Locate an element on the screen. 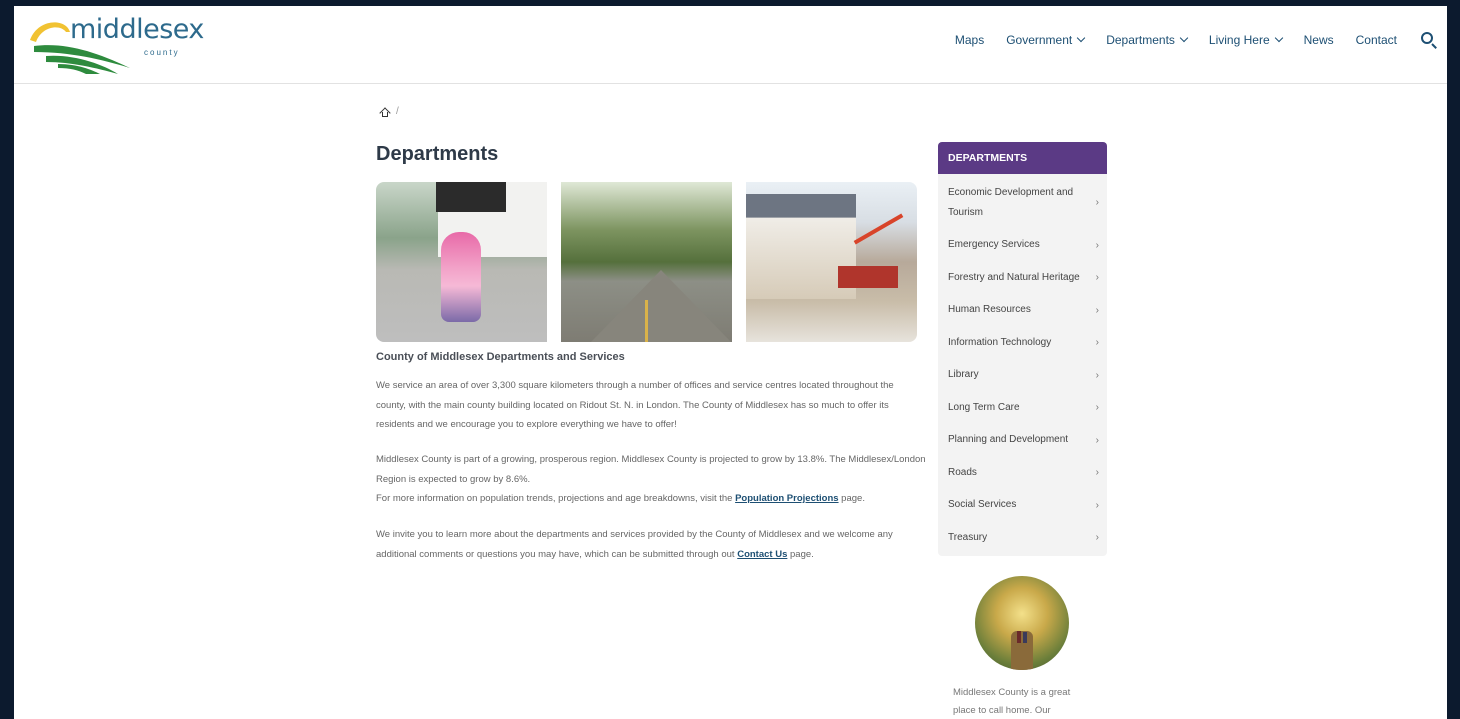  sidebar-item-planning: Planning and Development › is located at coordinates (1022, 440).